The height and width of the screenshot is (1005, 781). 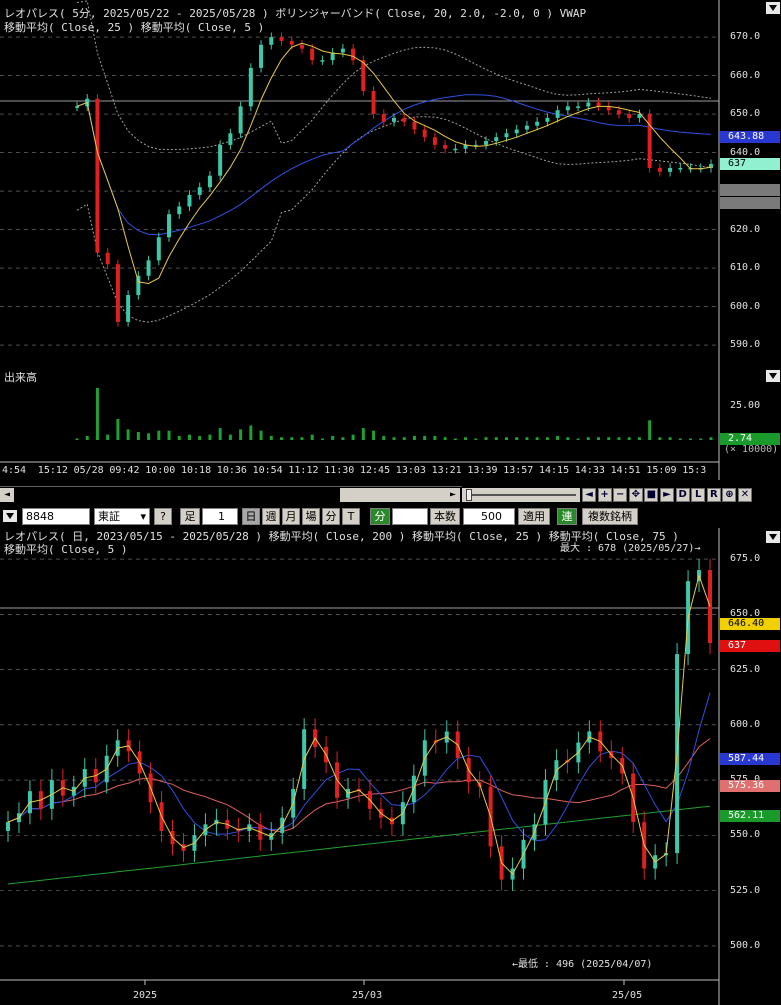 What do you see at coordinates (604, 495) in the screenshot?
I see `nav-button: +` at bounding box center [604, 495].